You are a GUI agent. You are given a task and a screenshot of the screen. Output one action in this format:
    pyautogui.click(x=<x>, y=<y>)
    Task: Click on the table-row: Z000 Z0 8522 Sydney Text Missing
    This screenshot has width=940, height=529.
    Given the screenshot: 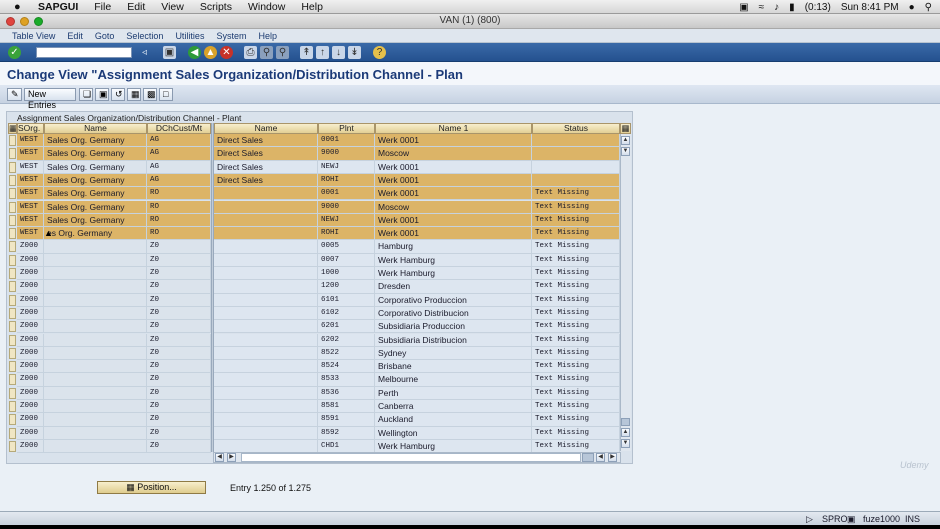 What is the action you would take?
    pyautogui.click(x=313, y=353)
    